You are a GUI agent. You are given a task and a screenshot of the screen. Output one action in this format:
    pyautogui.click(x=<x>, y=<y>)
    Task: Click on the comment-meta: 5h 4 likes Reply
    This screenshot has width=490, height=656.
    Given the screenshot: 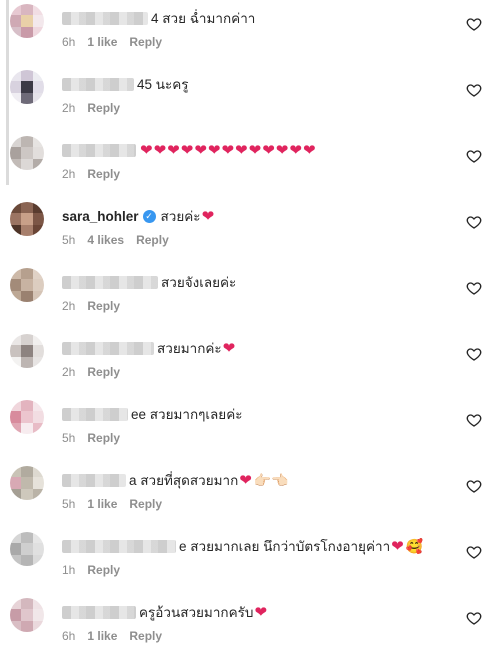 What is the action you would take?
    pyautogui.click(x=121, y=240)
    